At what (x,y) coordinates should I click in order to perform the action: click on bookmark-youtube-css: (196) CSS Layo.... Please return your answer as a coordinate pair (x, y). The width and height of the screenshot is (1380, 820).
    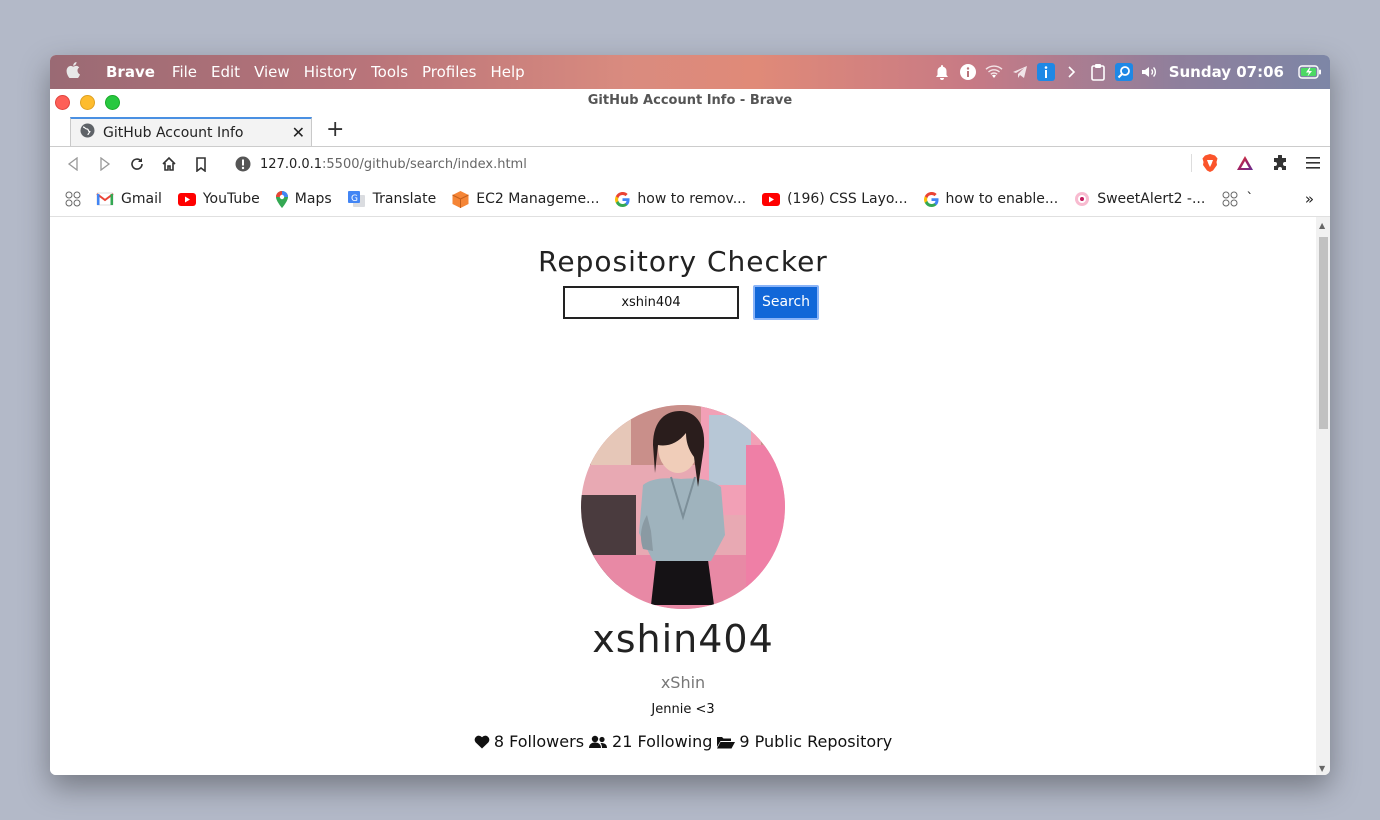
    Looking at the image, I should click on (835, 199).